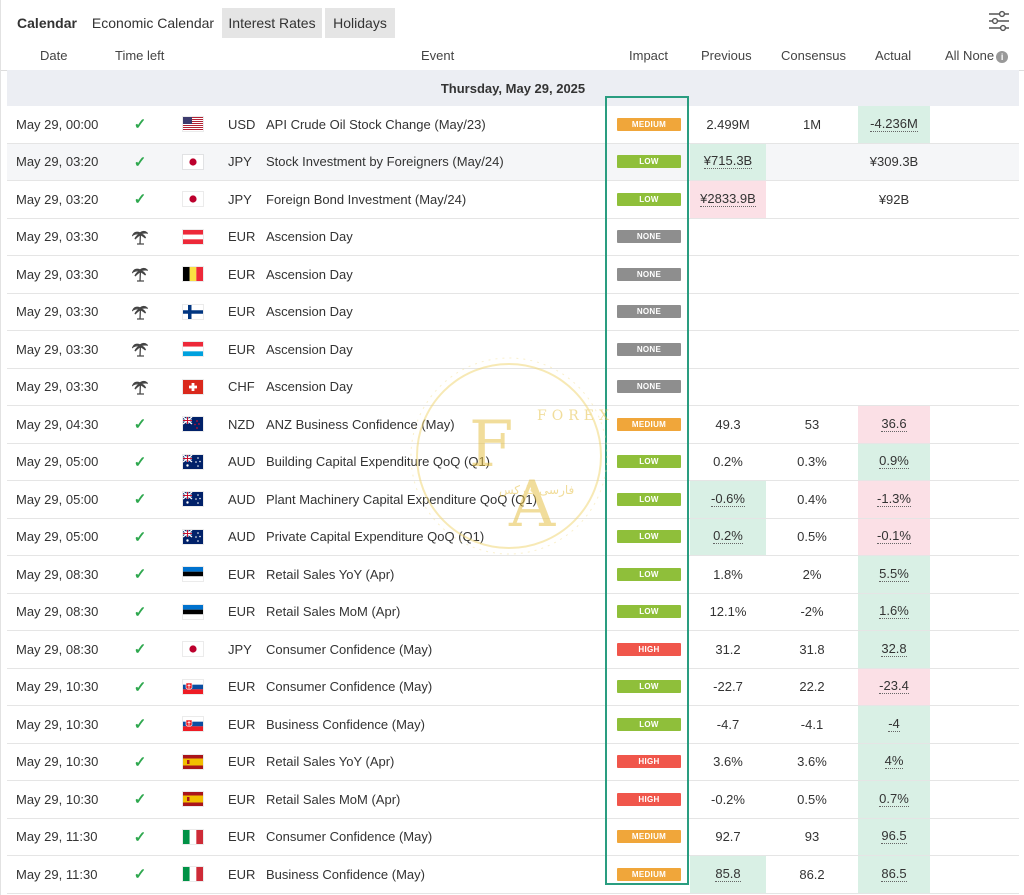 This screenshot has height=895, width=1024. What do you see at coordinates (649, 124) in the screenshot?
I see `impact-badge: MEDIUM` at bounding box center [649, 124].